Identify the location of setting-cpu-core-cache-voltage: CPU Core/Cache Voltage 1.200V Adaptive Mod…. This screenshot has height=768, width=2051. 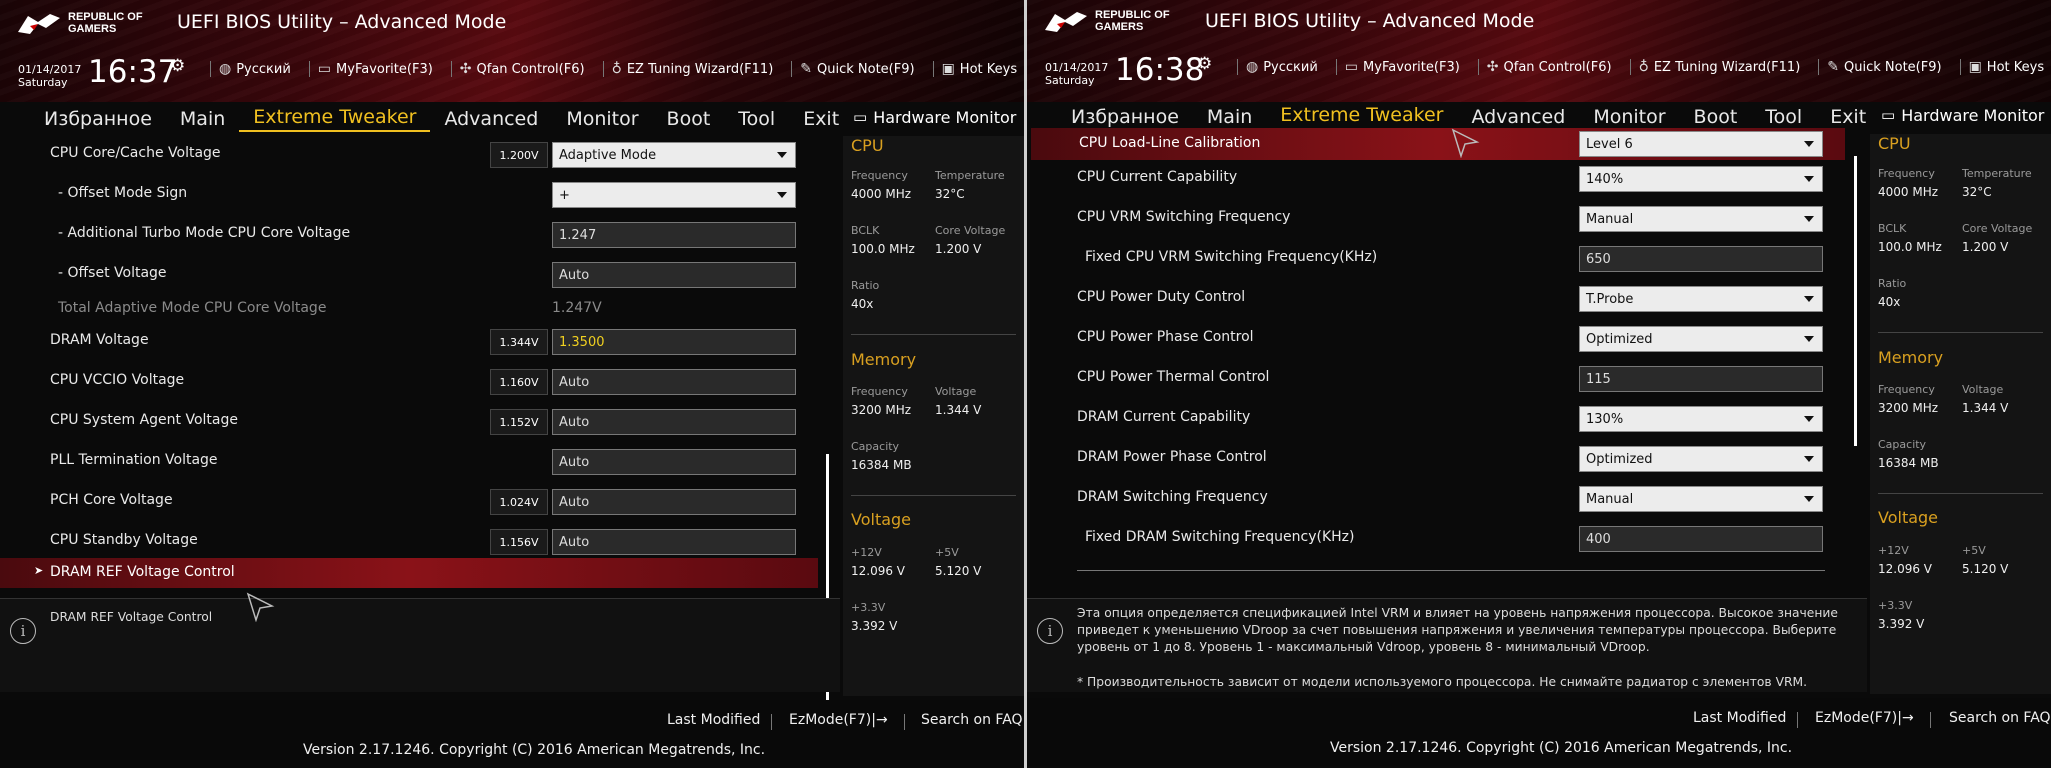
(410, 155).